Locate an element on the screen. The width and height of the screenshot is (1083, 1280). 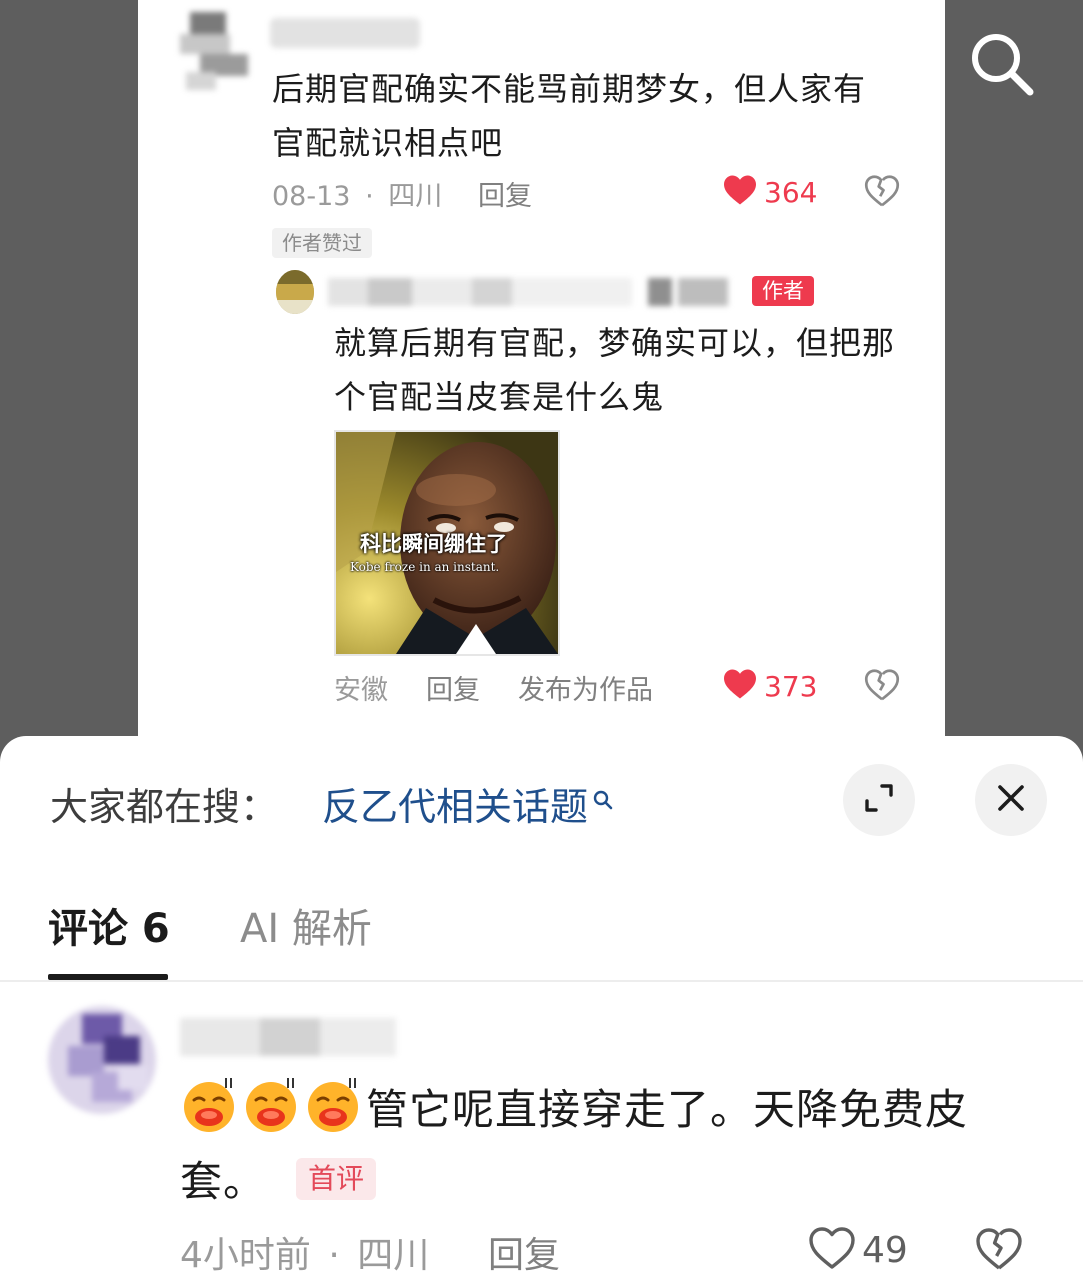
author-badge: 作者 is located at coordinates (783, 291).